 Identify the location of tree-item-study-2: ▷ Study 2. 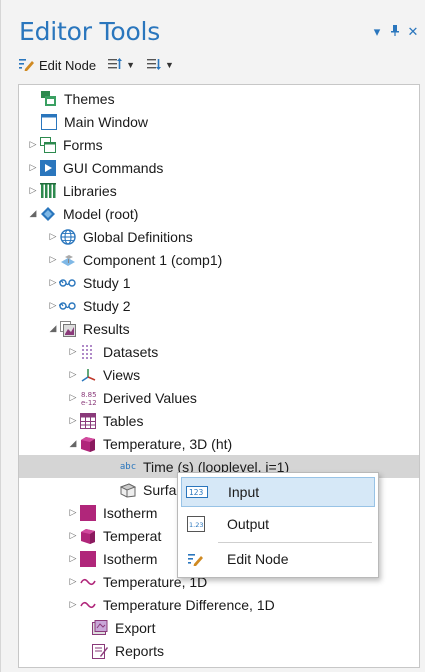
(219, 305).